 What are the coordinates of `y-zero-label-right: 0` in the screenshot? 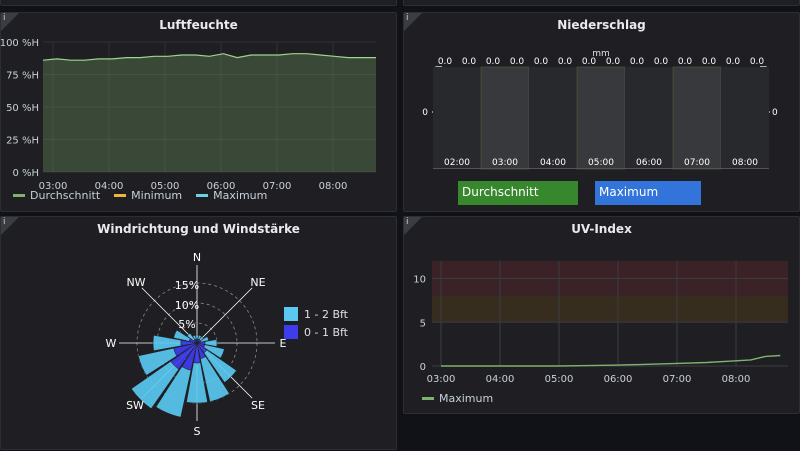 It's located at (775, 113).